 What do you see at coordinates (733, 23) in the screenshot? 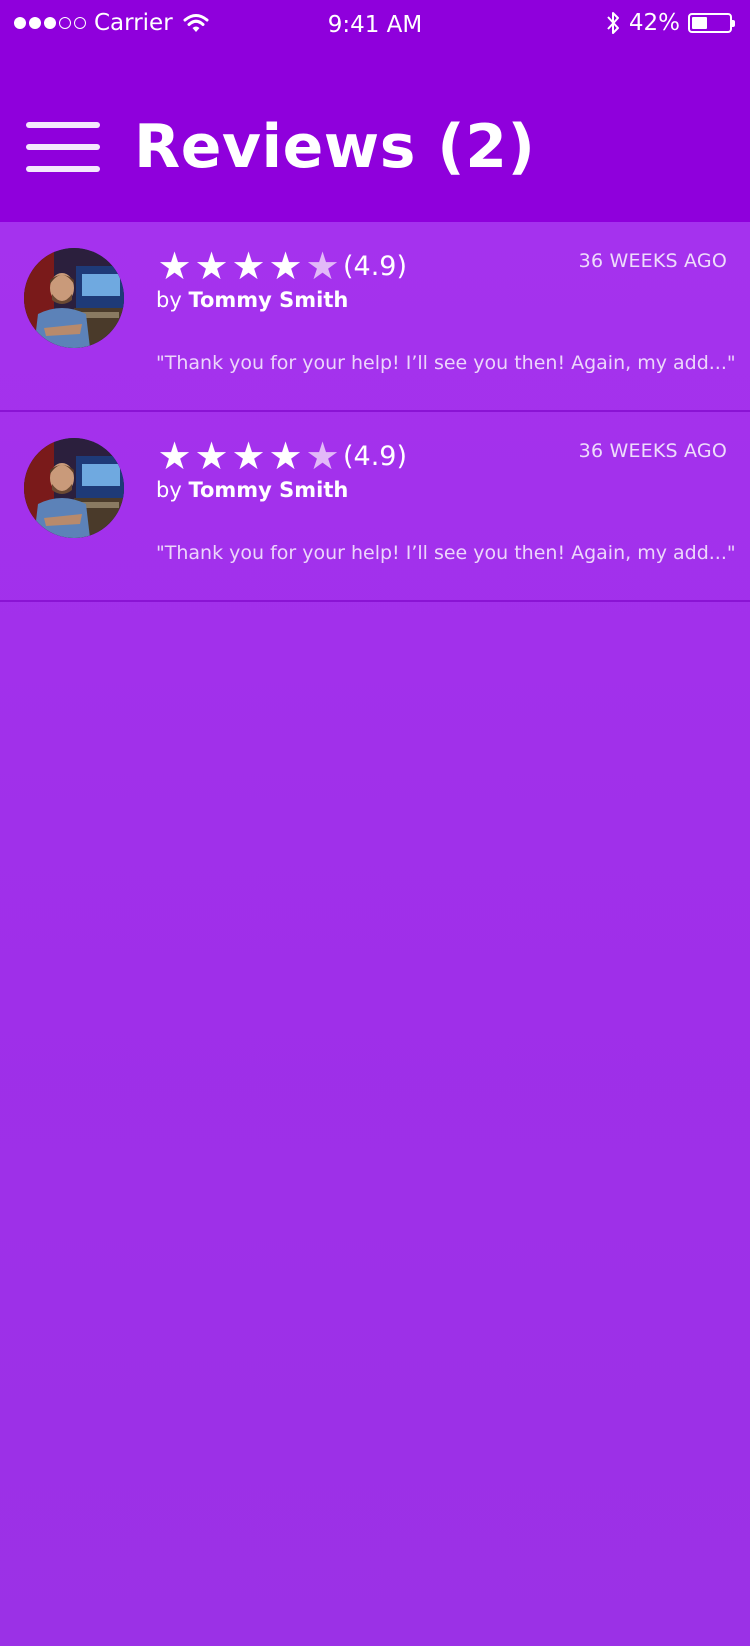
I see `battery-cap` at bounding box center [733, 23].